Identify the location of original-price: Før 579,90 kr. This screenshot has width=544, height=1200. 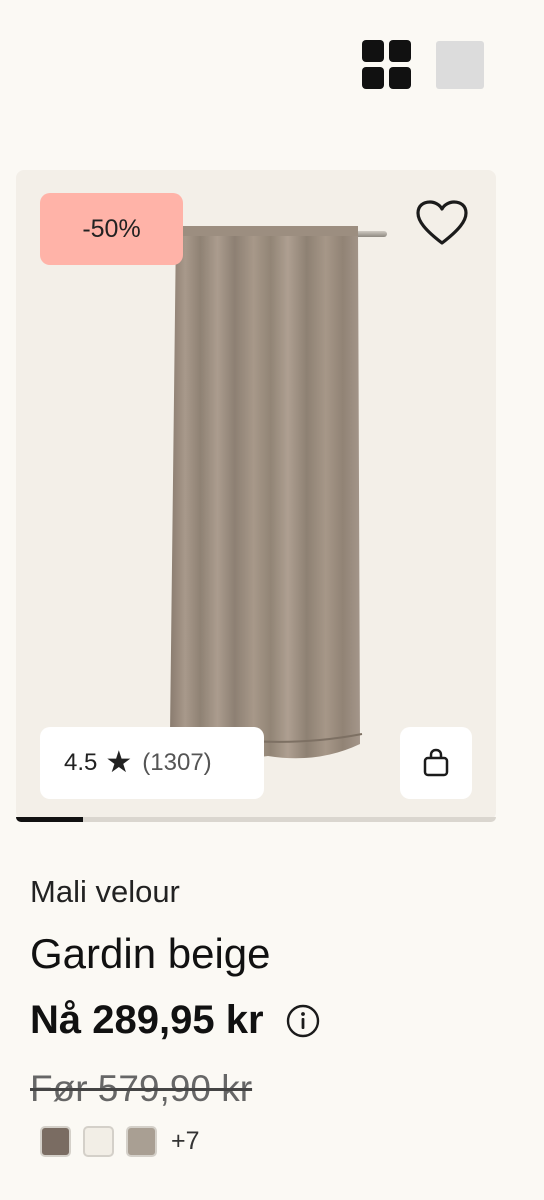
(141, 1088).